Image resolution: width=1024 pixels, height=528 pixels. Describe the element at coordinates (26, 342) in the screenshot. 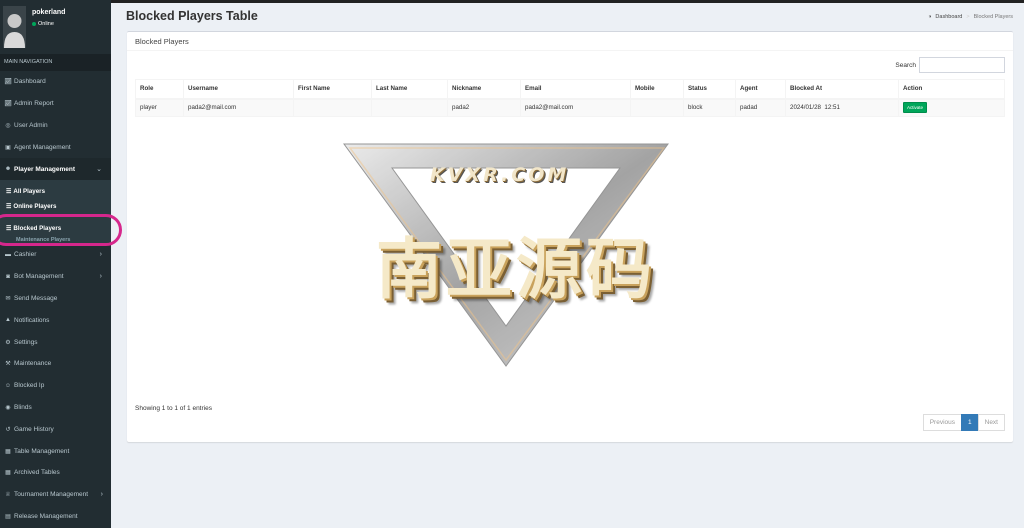

I see `sidebar-item-label: Settings` at that location.